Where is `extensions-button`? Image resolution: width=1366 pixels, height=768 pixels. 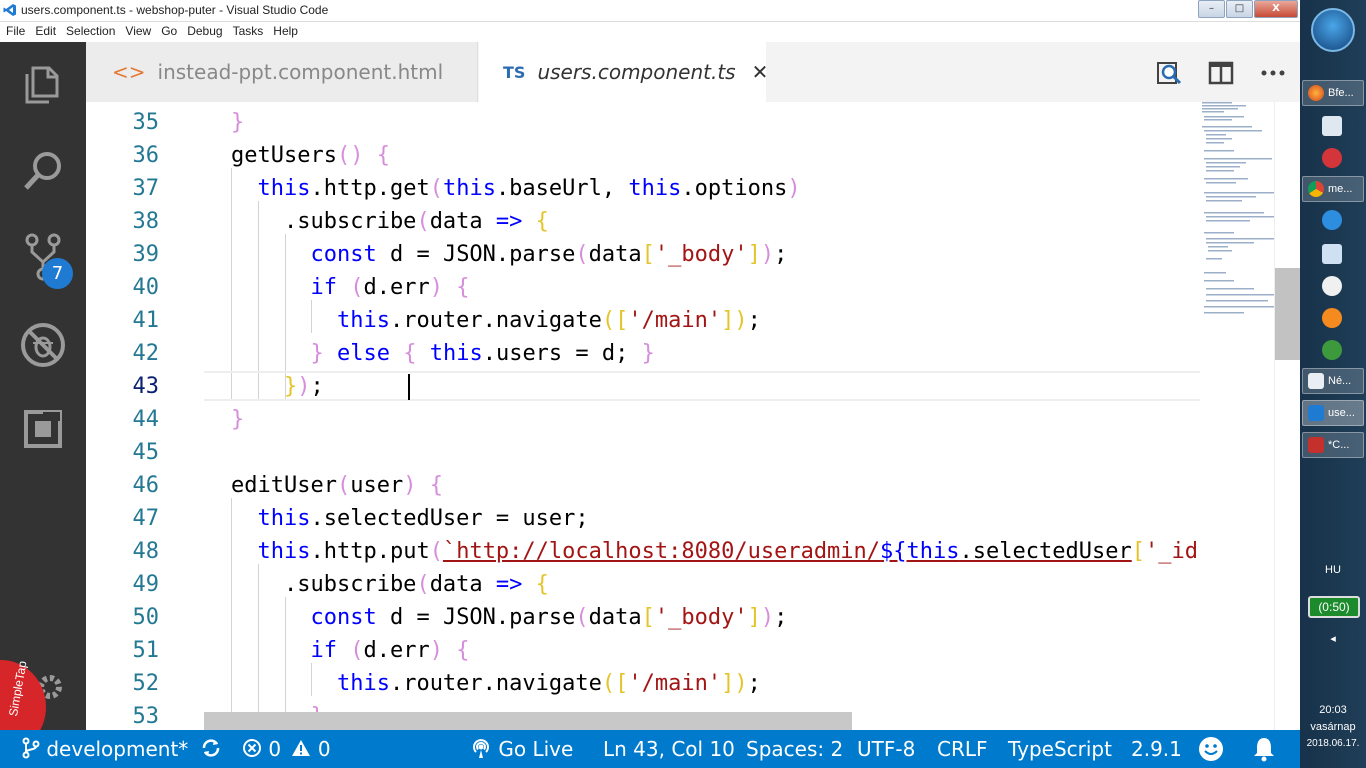 extensions-button is located at coordinates (43, 429).